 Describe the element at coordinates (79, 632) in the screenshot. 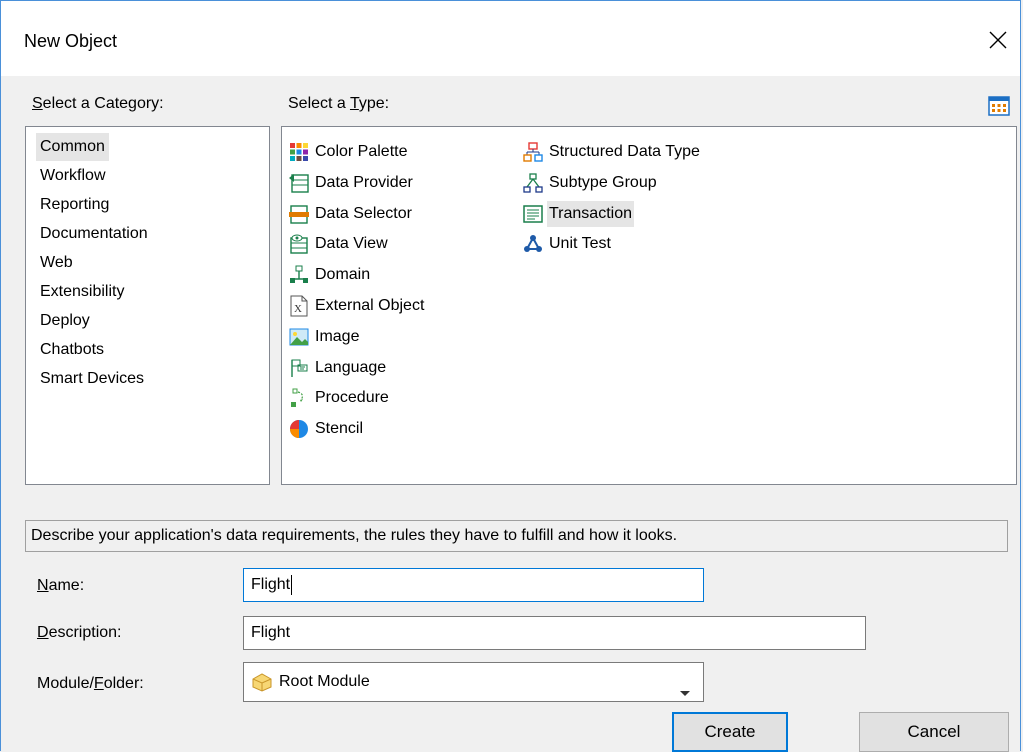

I see `description-label: Description:` at that location.